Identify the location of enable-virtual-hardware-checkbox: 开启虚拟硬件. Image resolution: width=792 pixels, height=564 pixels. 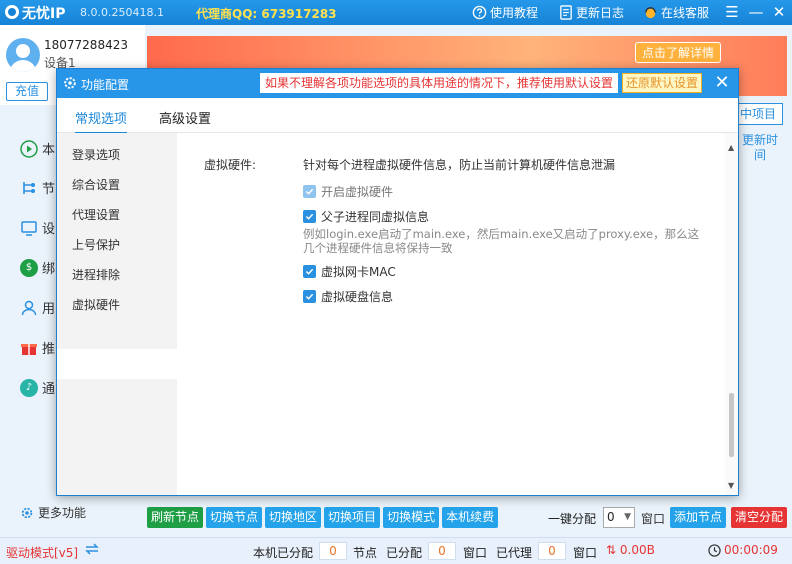
(348, 191).